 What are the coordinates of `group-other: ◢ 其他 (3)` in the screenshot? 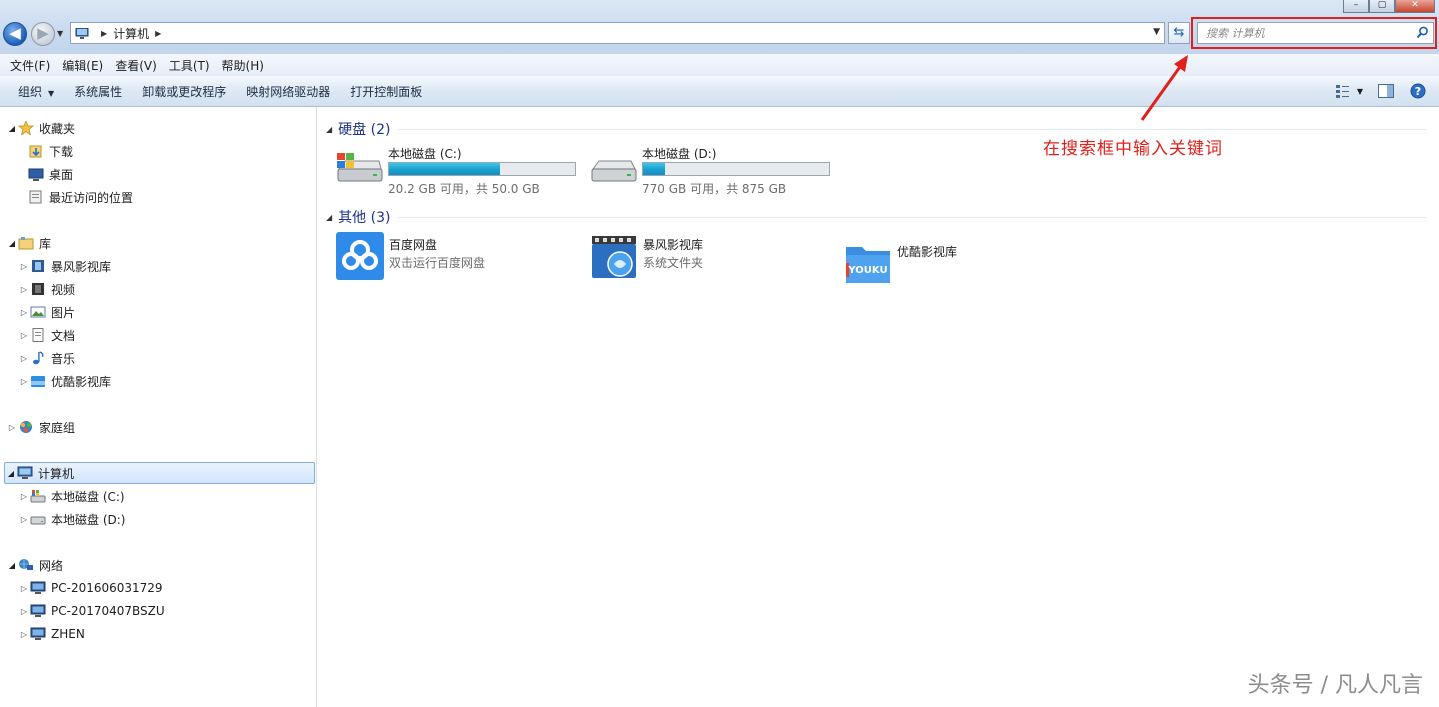 It's located at (876, 217).